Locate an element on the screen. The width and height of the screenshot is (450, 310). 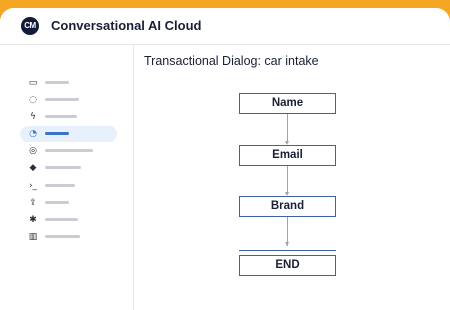
sidebar-item-actions: ϟ is located at coordinates (68, 117).